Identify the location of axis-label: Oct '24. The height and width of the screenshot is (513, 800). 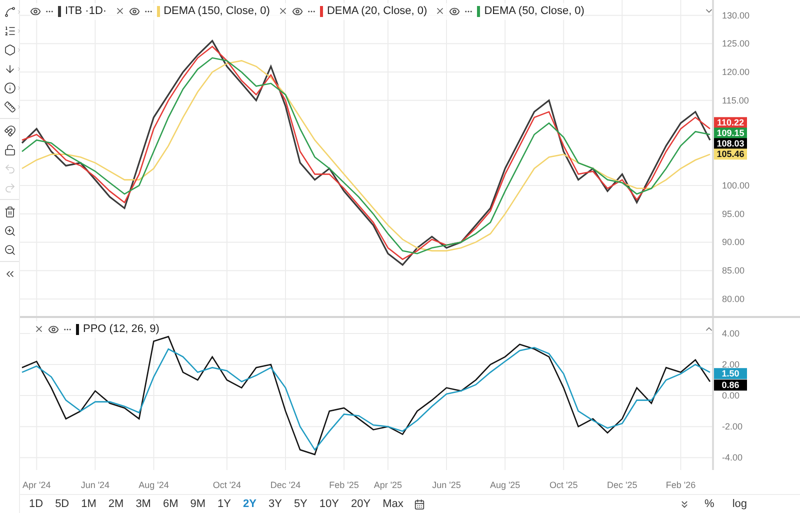
(227, 485).